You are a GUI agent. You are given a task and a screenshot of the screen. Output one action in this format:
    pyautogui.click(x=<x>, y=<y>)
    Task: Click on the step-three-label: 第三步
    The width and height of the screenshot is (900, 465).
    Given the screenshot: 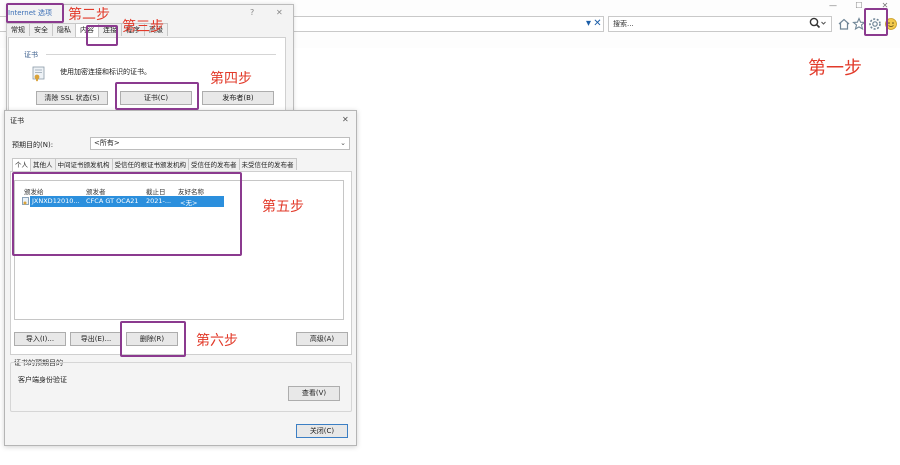 What is the action you would take?
    pyautogui.click(x=143, y=27)
    